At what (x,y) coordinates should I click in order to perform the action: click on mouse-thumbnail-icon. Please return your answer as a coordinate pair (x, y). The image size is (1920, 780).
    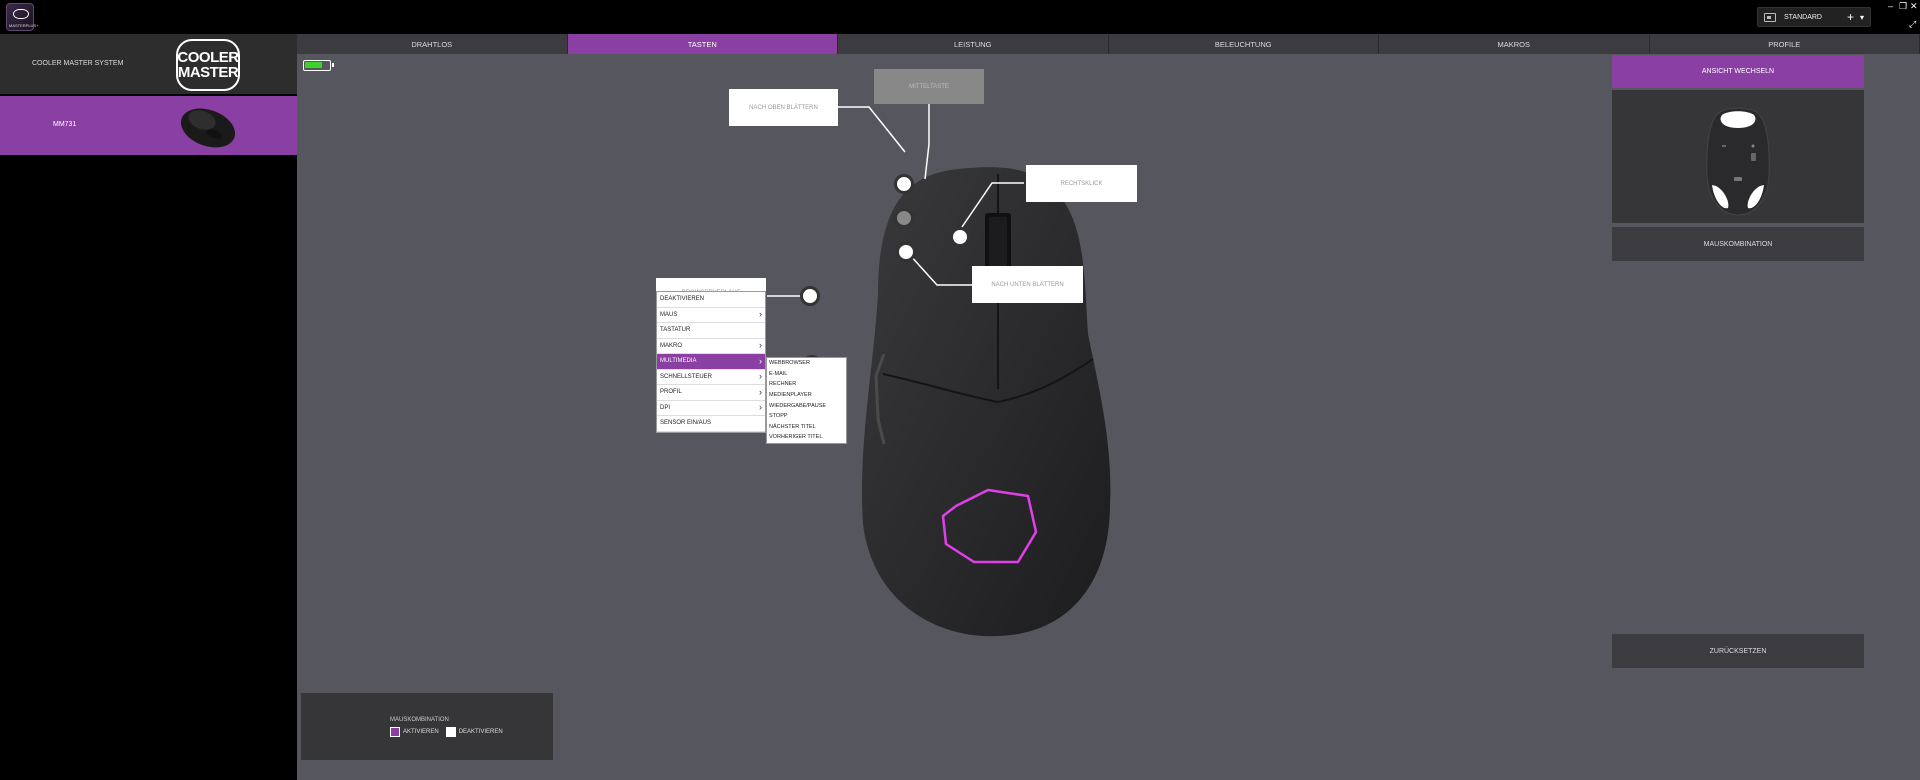
    Looking at the image, I should click on (208, 128).